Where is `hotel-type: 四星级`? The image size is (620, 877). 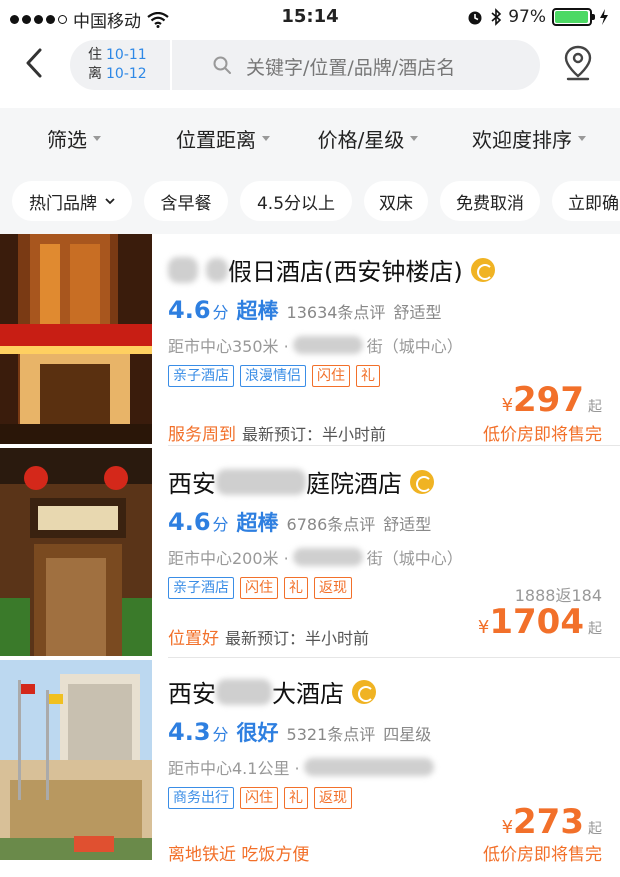
hotel-type: 四星级 is located at coordinates (407, 734).